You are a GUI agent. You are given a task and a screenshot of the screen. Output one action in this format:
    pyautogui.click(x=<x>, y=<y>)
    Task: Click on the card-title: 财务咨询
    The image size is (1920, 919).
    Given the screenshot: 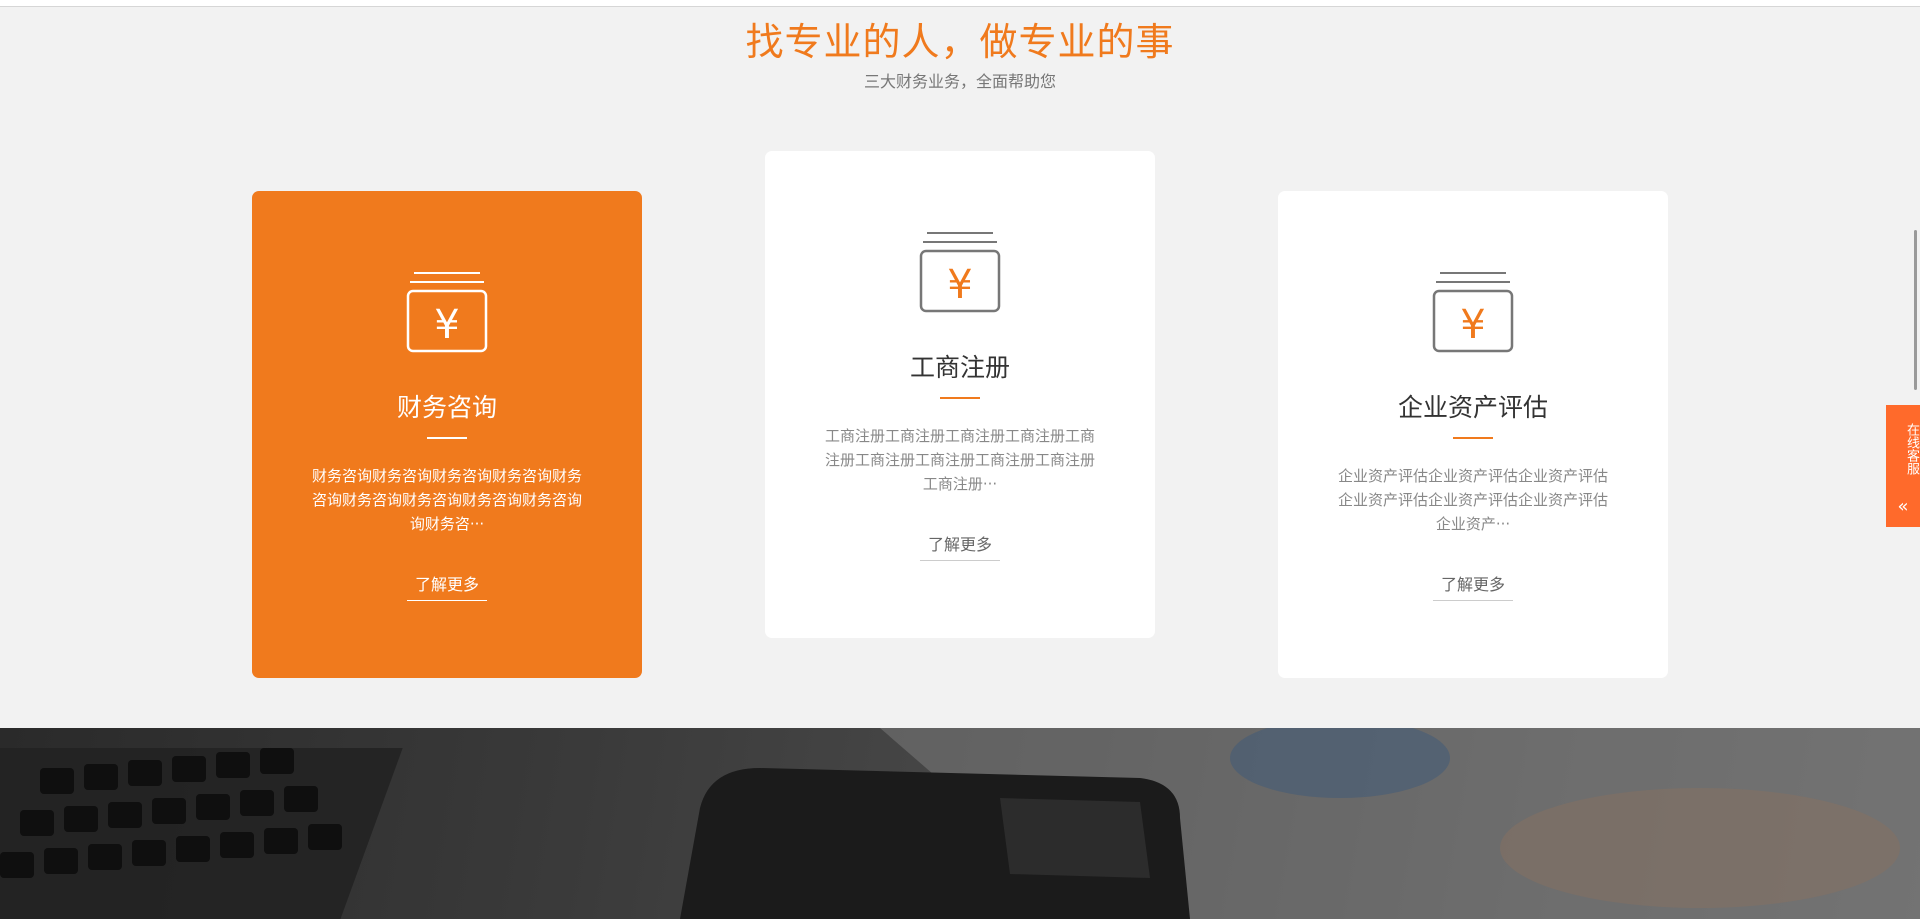 What is the action you would take?
    pyautogui.click(x=446, y=407)
    